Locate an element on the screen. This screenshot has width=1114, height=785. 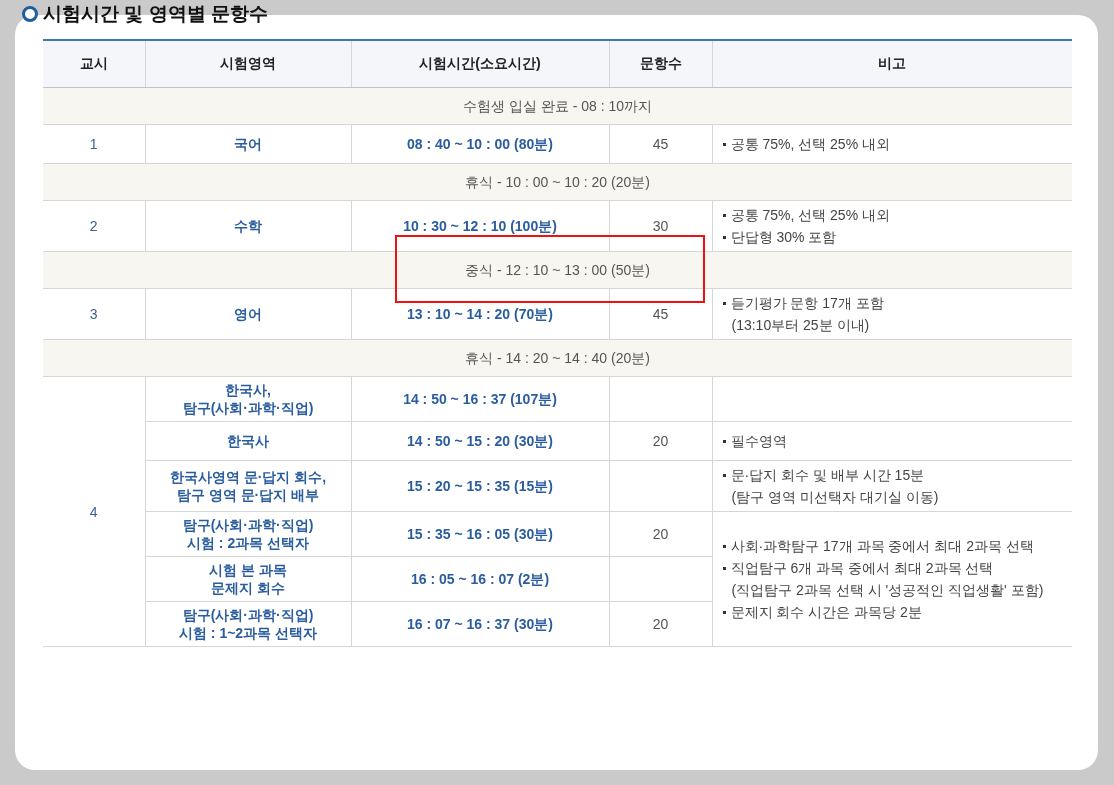
column-header: 교시 is located at coordinates (94, 64).